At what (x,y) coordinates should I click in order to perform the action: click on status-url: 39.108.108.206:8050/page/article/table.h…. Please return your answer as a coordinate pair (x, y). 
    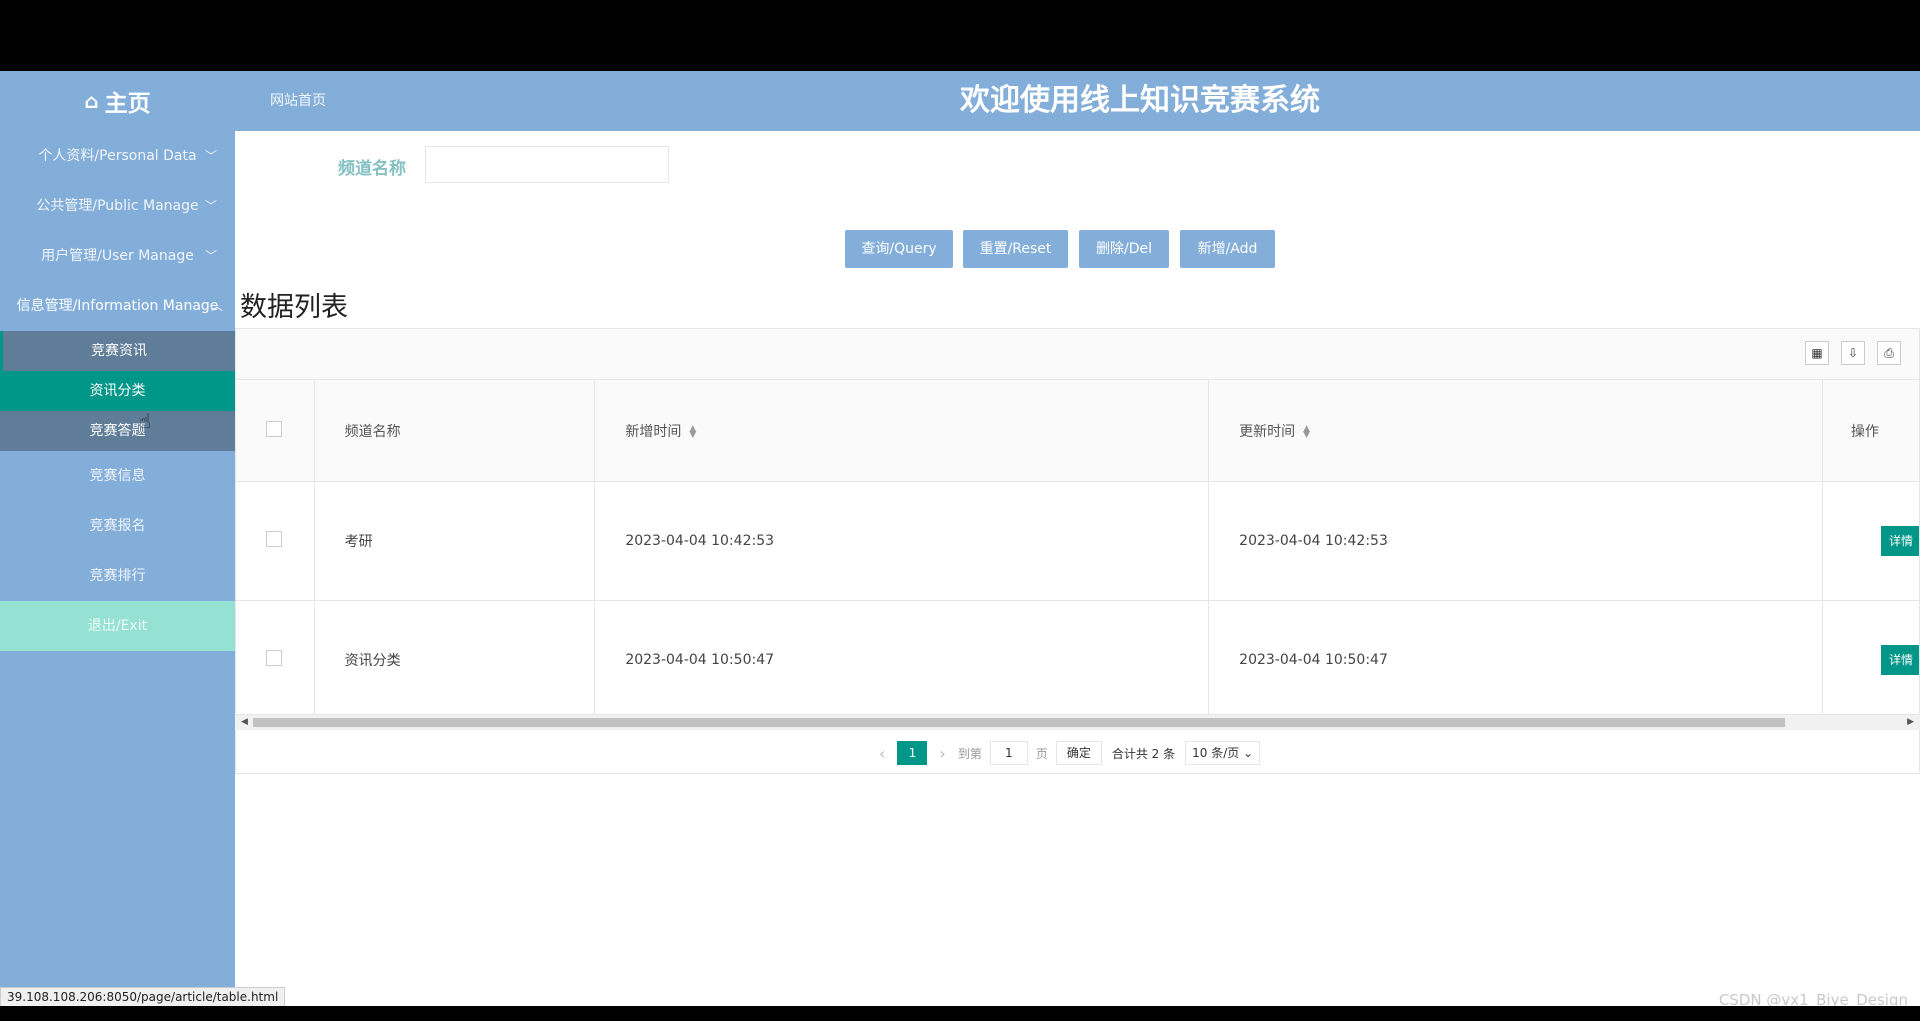
    Looking at the image, I should click on (143, 996).